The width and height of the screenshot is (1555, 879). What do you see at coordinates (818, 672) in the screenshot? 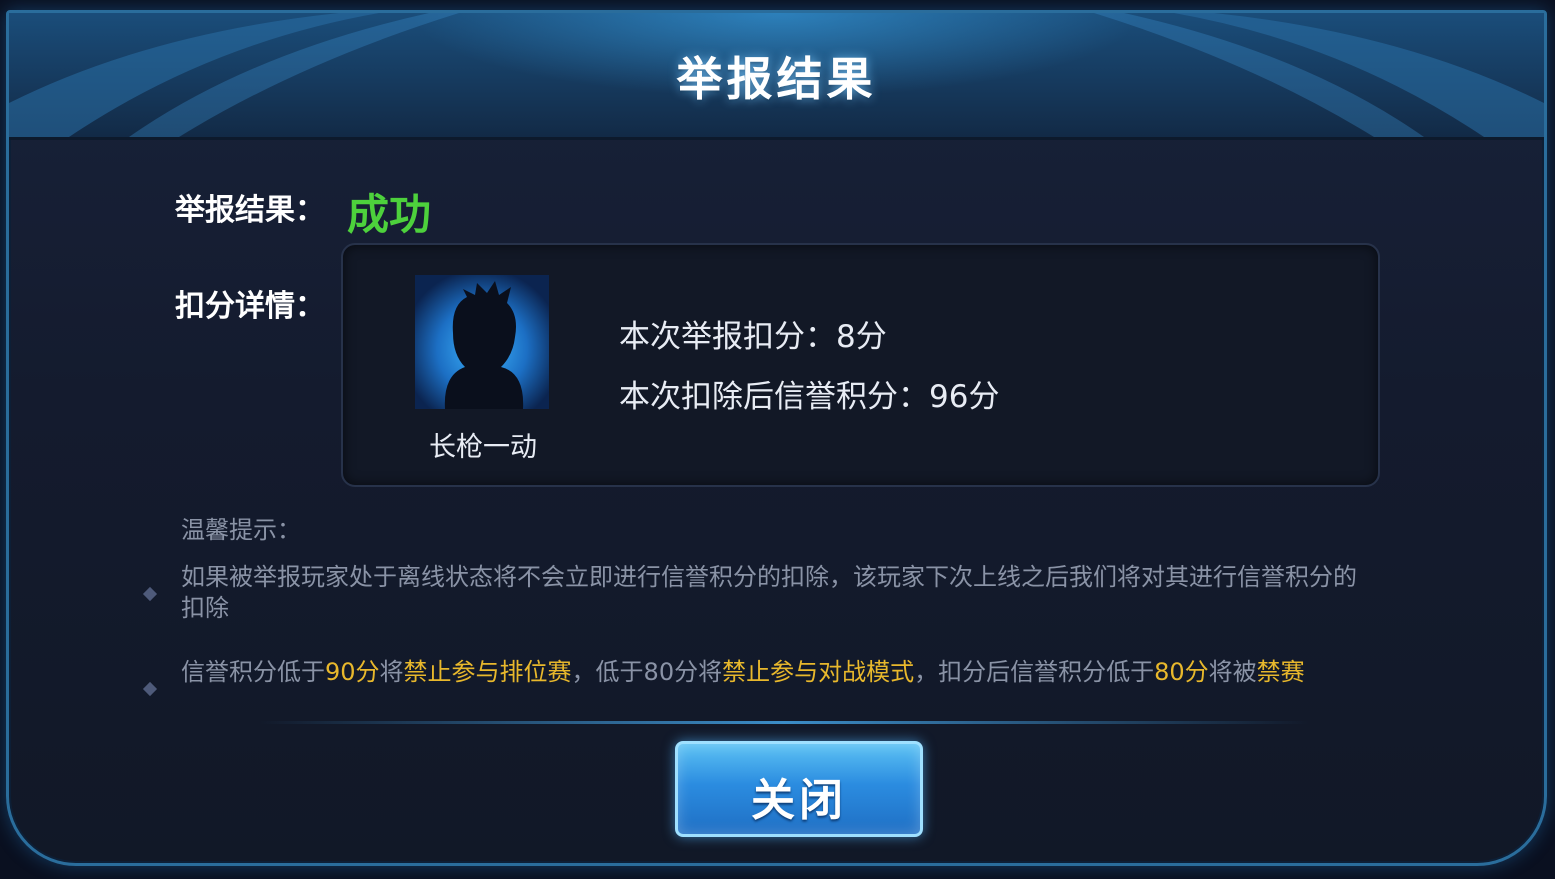
I see `tip2-highlight: 禁止参与对战模式` at bounding box center [818, 672].